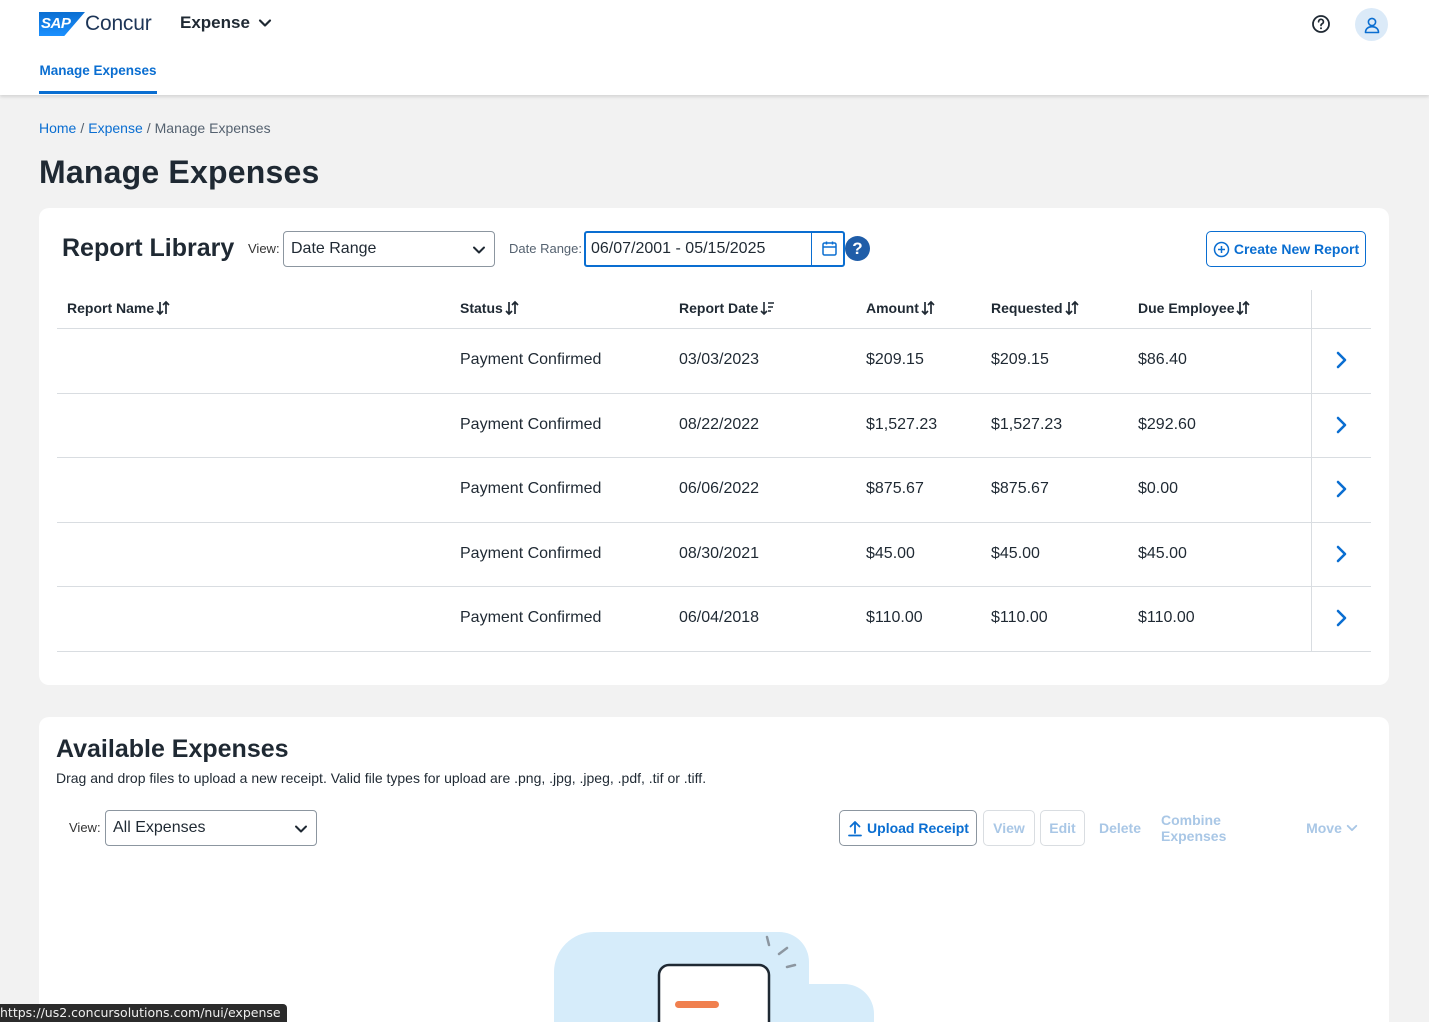  Describe the element at coordinates (1324, 828) in the screenshot. I see `move-label: Move` at that location.